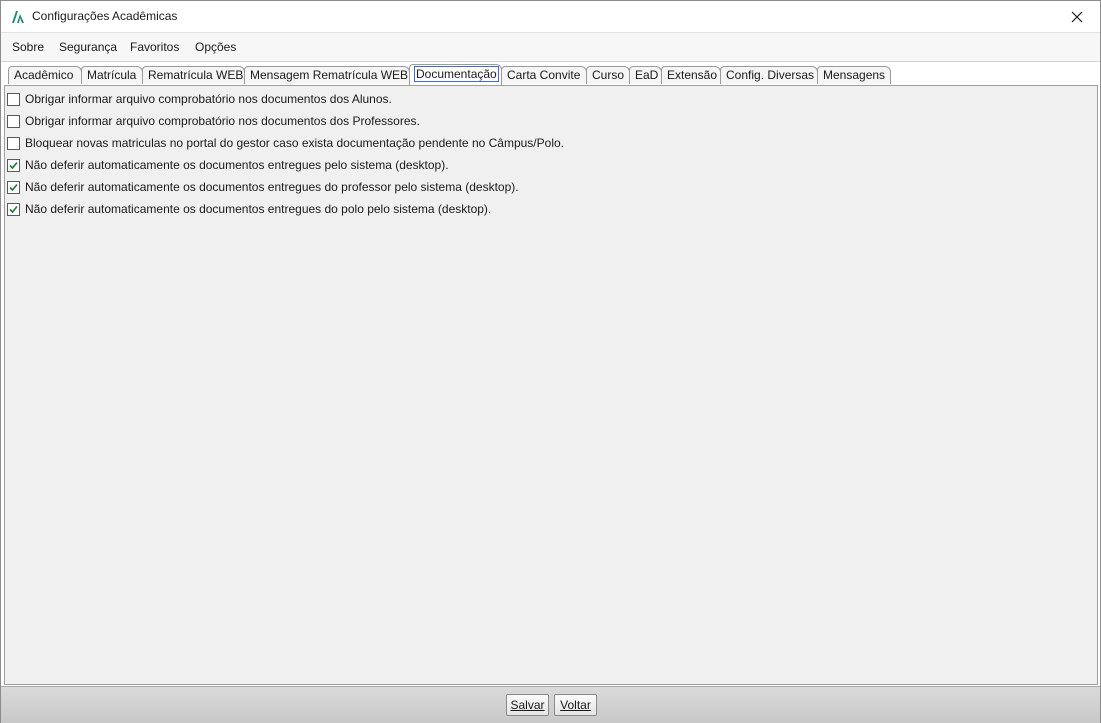  I want to click on tab-label: Mensagens, so click(854, 75).